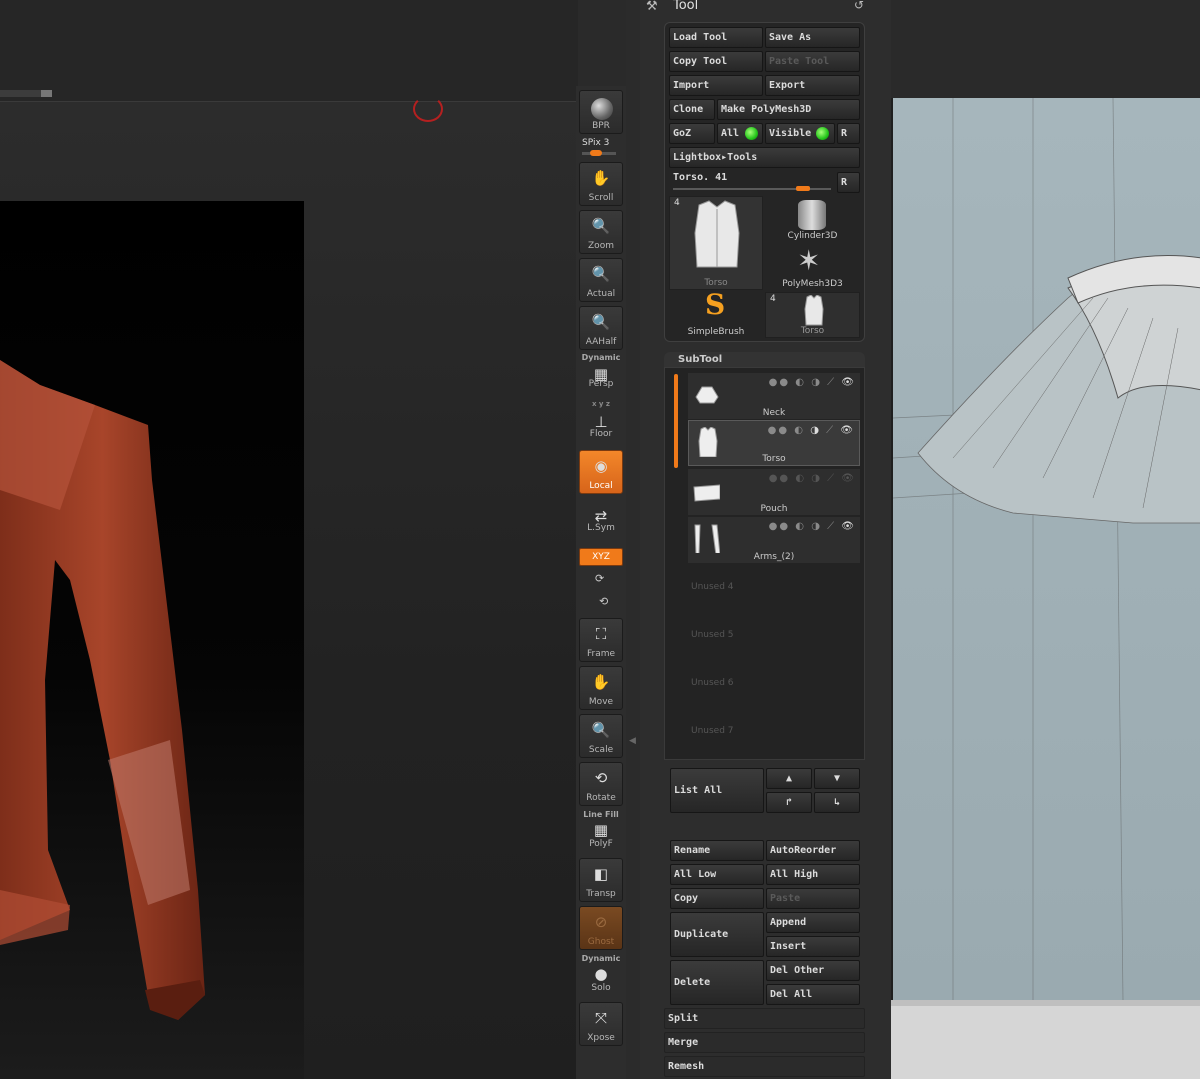 The height and width of the screenshot is (1079, 1200). Describe the element at coordinates (813, 874) in the screenshot. I see `all-high-button: All High` at that location.